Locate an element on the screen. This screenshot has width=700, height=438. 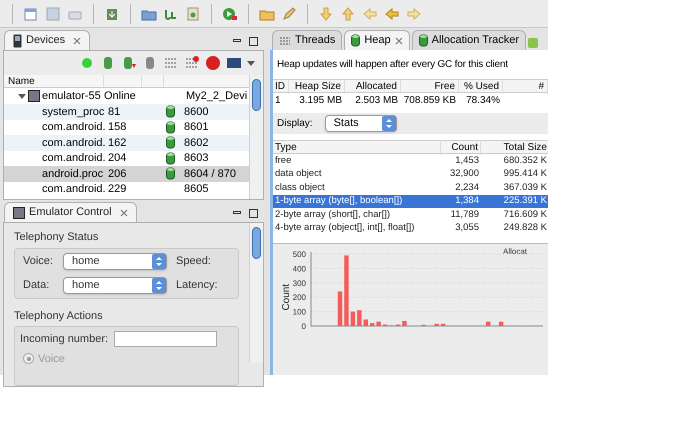
process-port: 8601 is located at coordinates (196, 127).